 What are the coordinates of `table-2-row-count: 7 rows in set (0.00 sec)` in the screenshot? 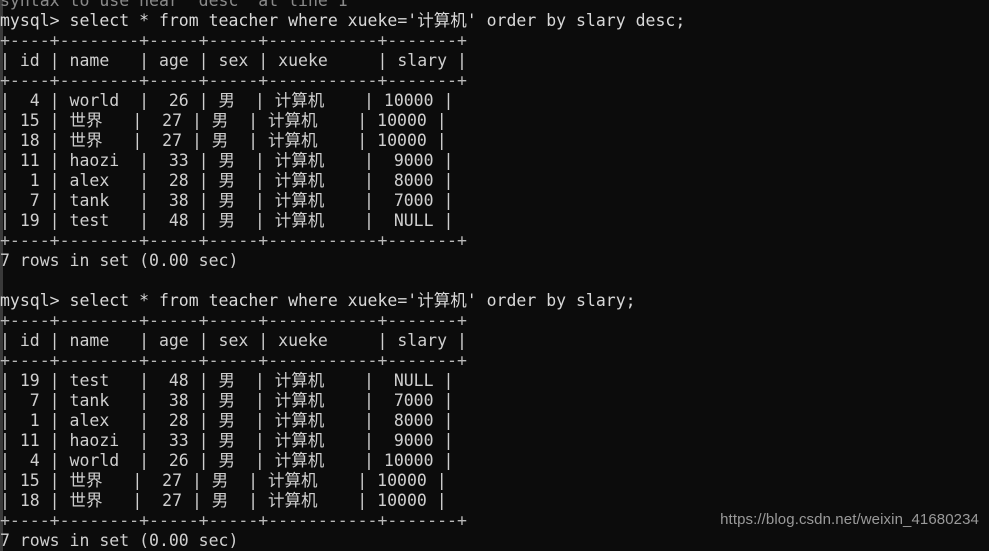 It's located at (119, 540).